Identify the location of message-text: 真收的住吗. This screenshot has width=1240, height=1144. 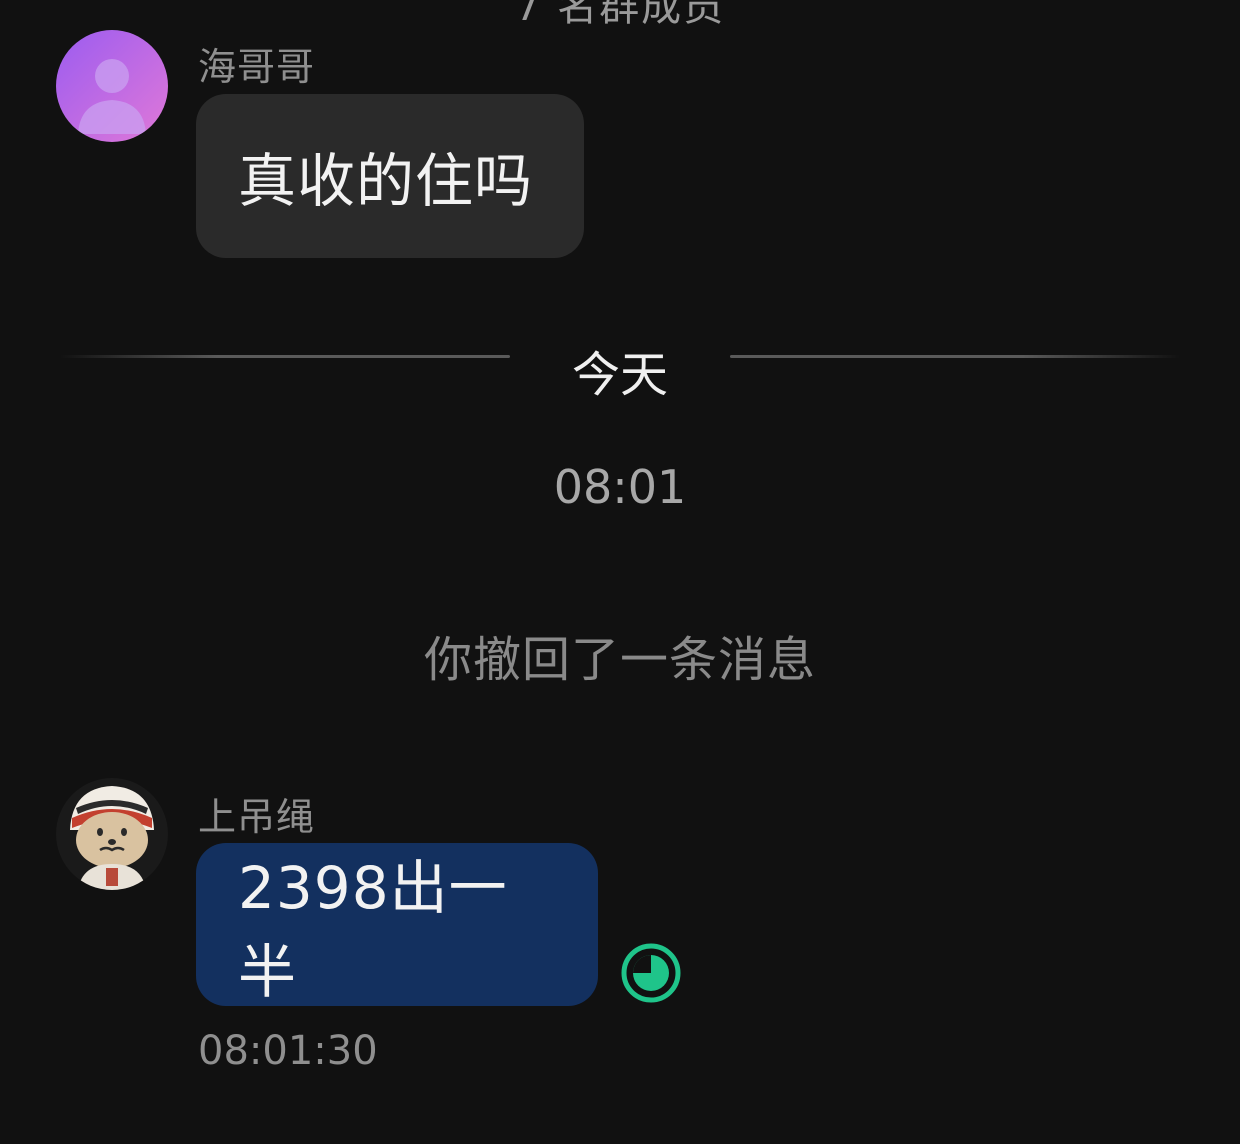
(386, 181).